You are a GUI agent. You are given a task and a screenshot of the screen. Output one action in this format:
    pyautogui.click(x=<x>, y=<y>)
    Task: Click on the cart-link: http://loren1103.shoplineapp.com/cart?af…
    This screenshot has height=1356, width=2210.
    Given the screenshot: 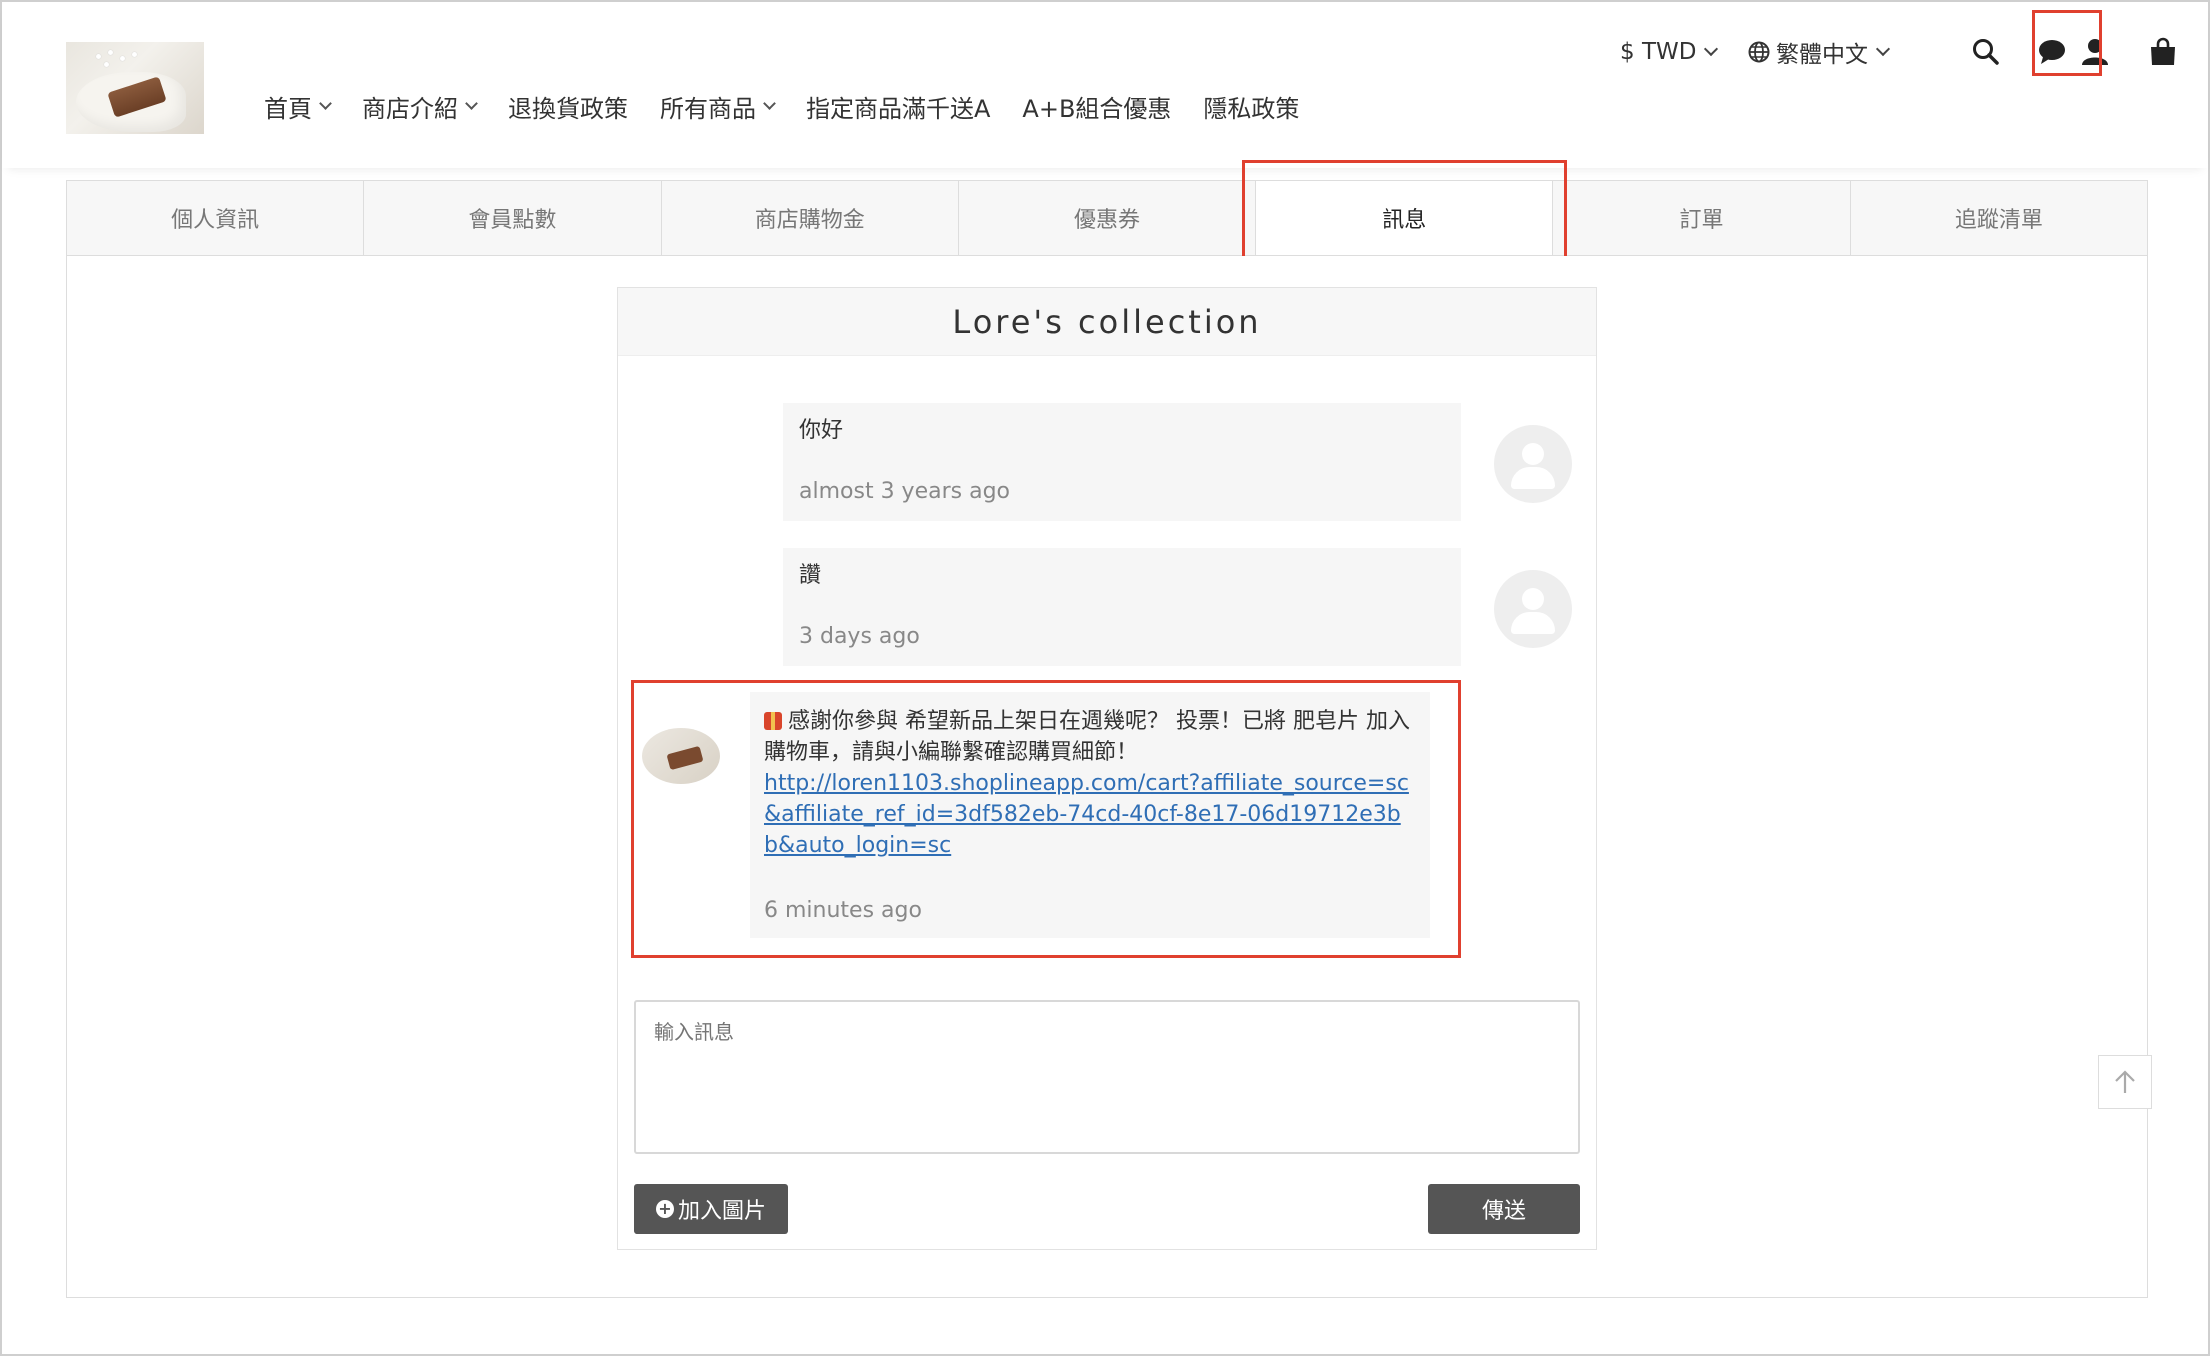 What is the action you would take?
    pyautogui.click(x=1089, y=814)
    